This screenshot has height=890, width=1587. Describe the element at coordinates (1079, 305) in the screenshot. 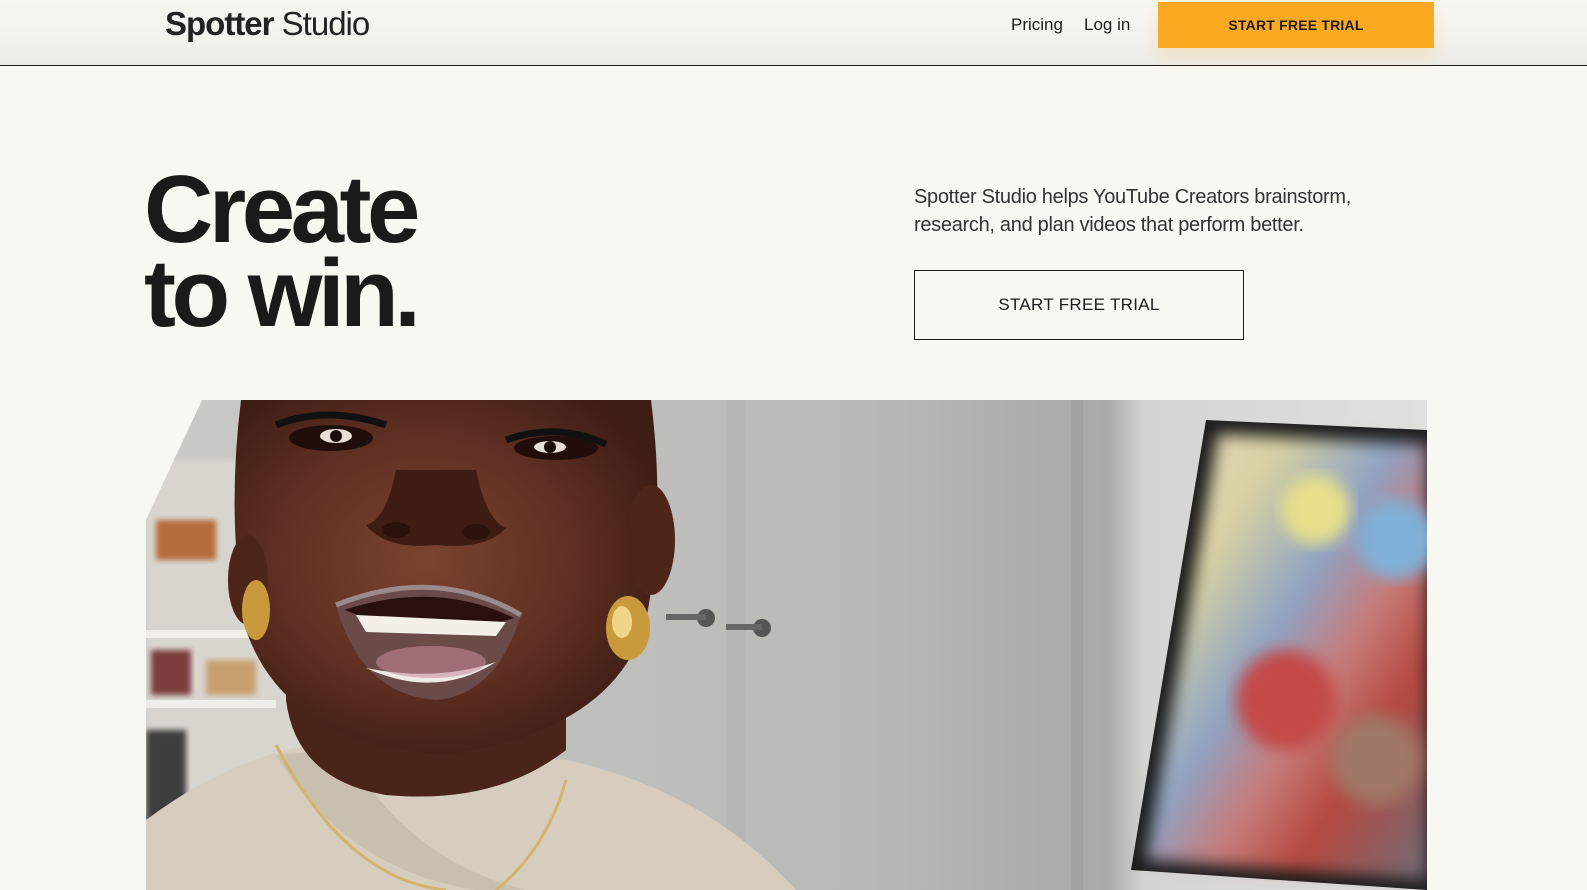

I see `hero-start-free-trial-button: START FREE TRIAL` at that location.